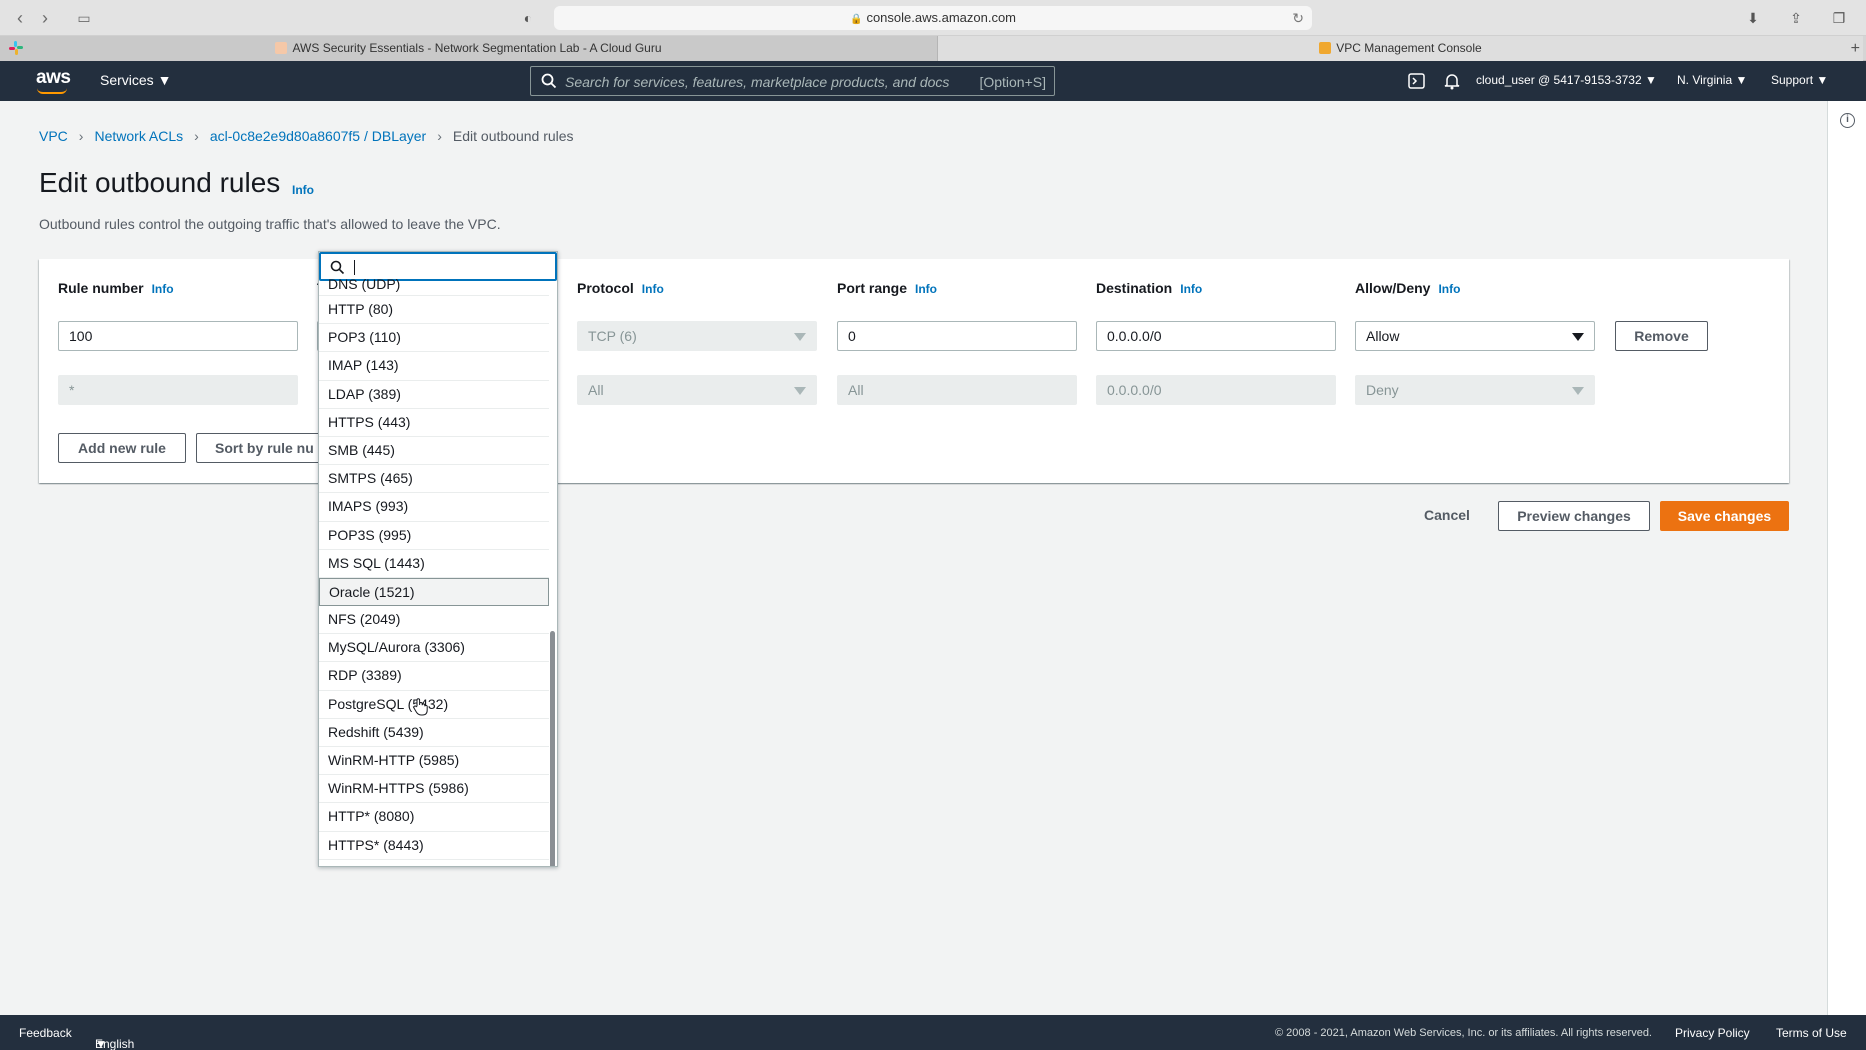 The image size is (1866, 1050). What do you see at coordinates (1393, 288) in the screenshot?
I see `col-label: Allow/Deny` at bounding box center [1393, 288].